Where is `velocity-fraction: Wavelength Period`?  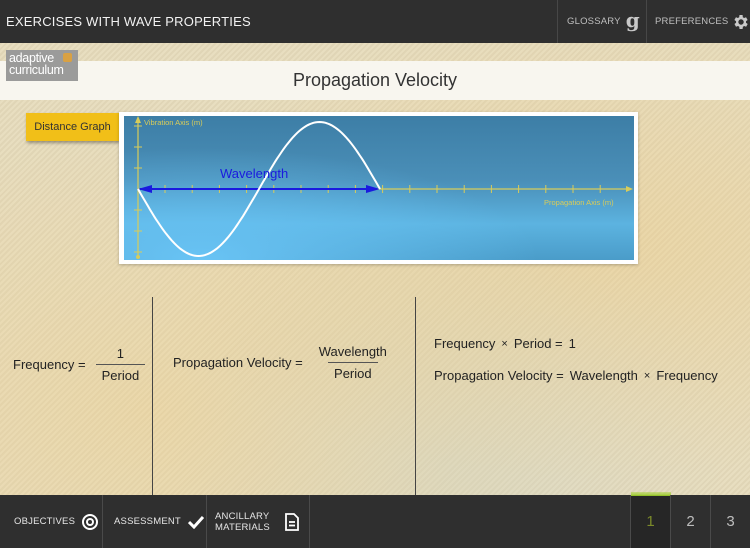 velocity-fraction: Wavelength Period is located at coordinates (353, 362).